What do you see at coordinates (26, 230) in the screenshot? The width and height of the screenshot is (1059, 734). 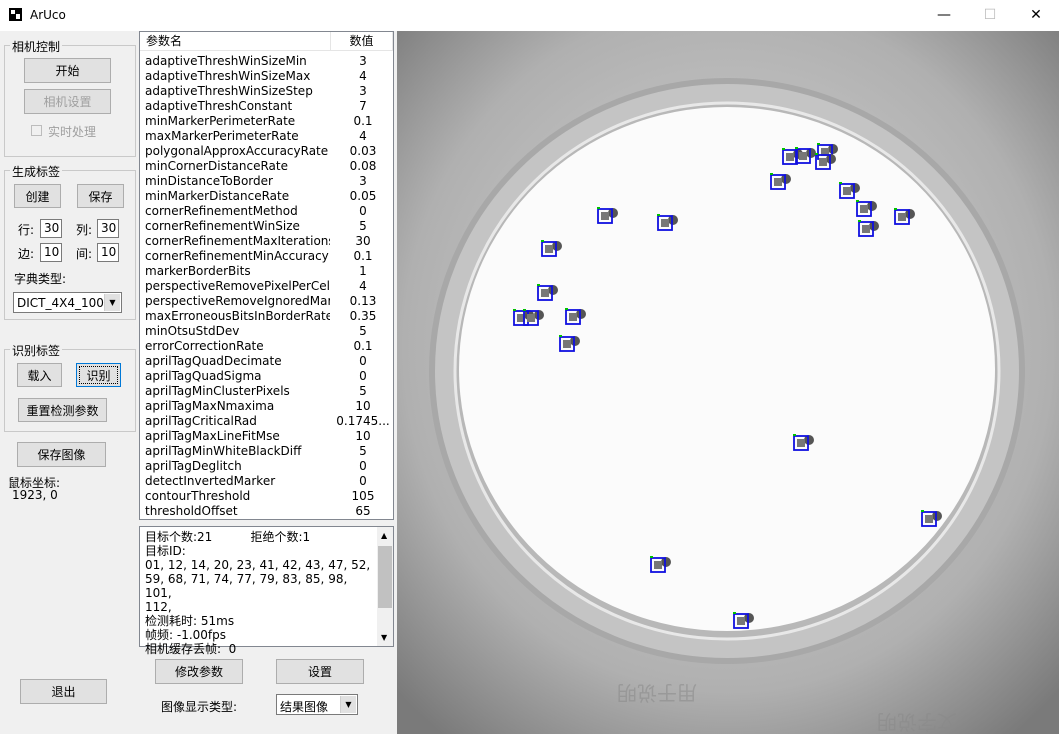 I see `rows-label: 行:` at bounding box center [26, 230].